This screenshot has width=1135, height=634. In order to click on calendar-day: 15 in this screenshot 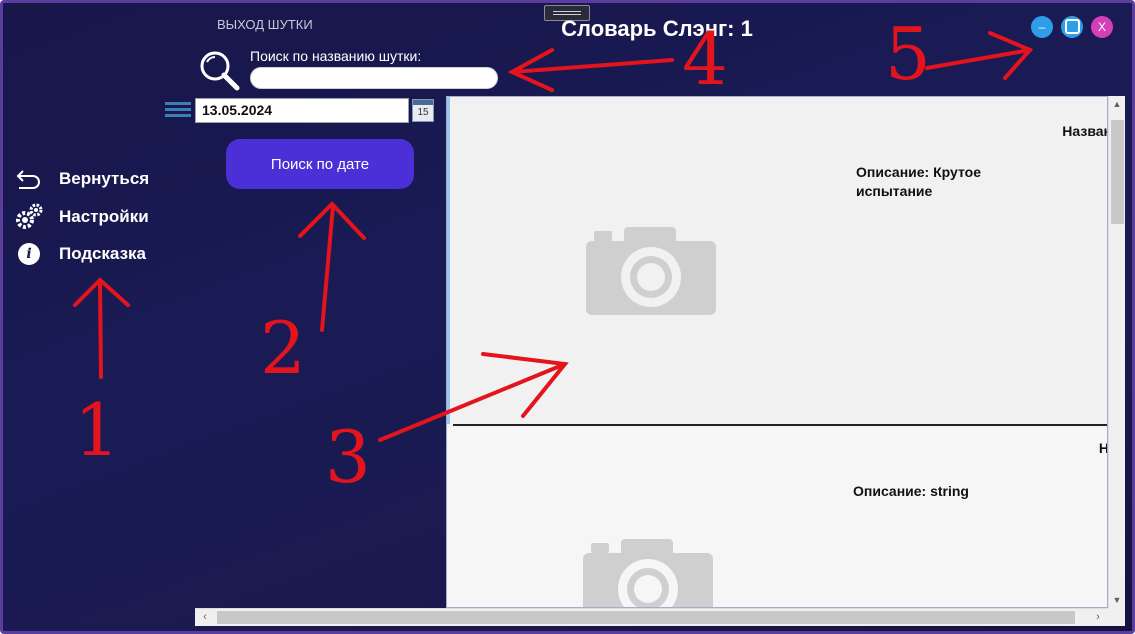, I will do `click(423, 112)`.